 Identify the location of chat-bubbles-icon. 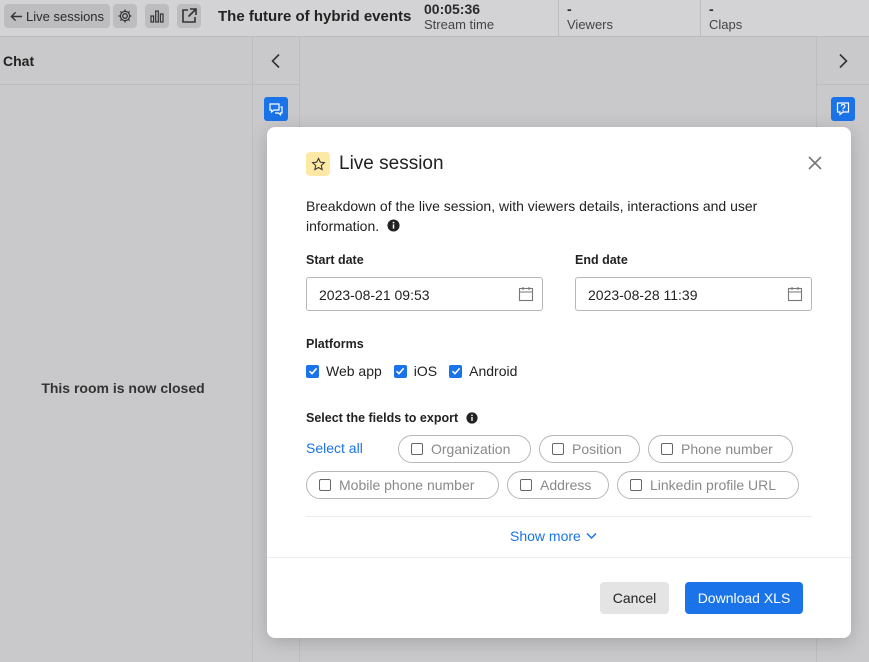
(276, 110).